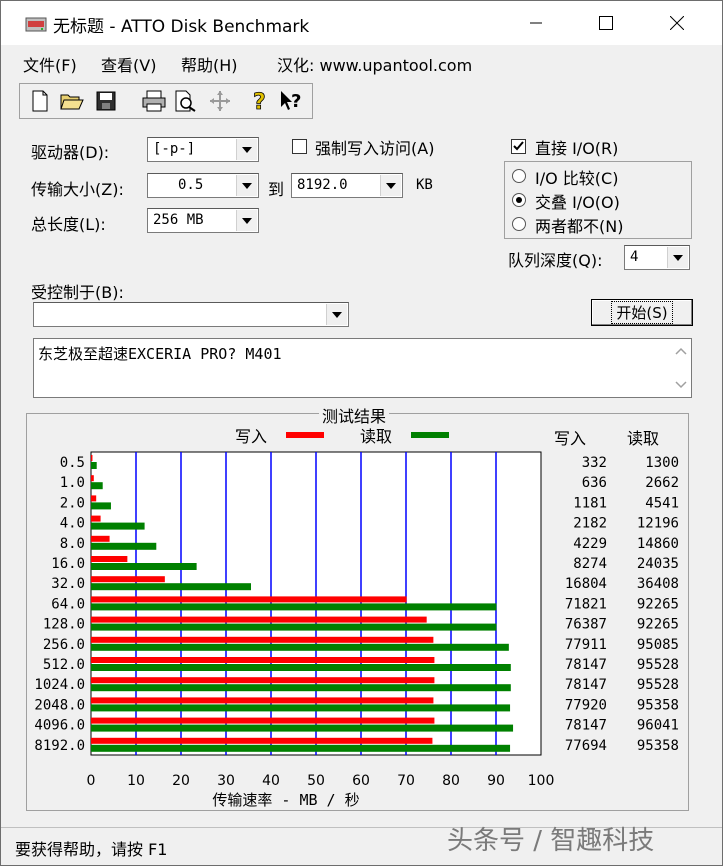 The height and width of the screenshot is (866, 723). What do you see at coordinates (451, 781) in the screenshot?
I see `x-tick-label: 80` at bounding box center [451, 781].